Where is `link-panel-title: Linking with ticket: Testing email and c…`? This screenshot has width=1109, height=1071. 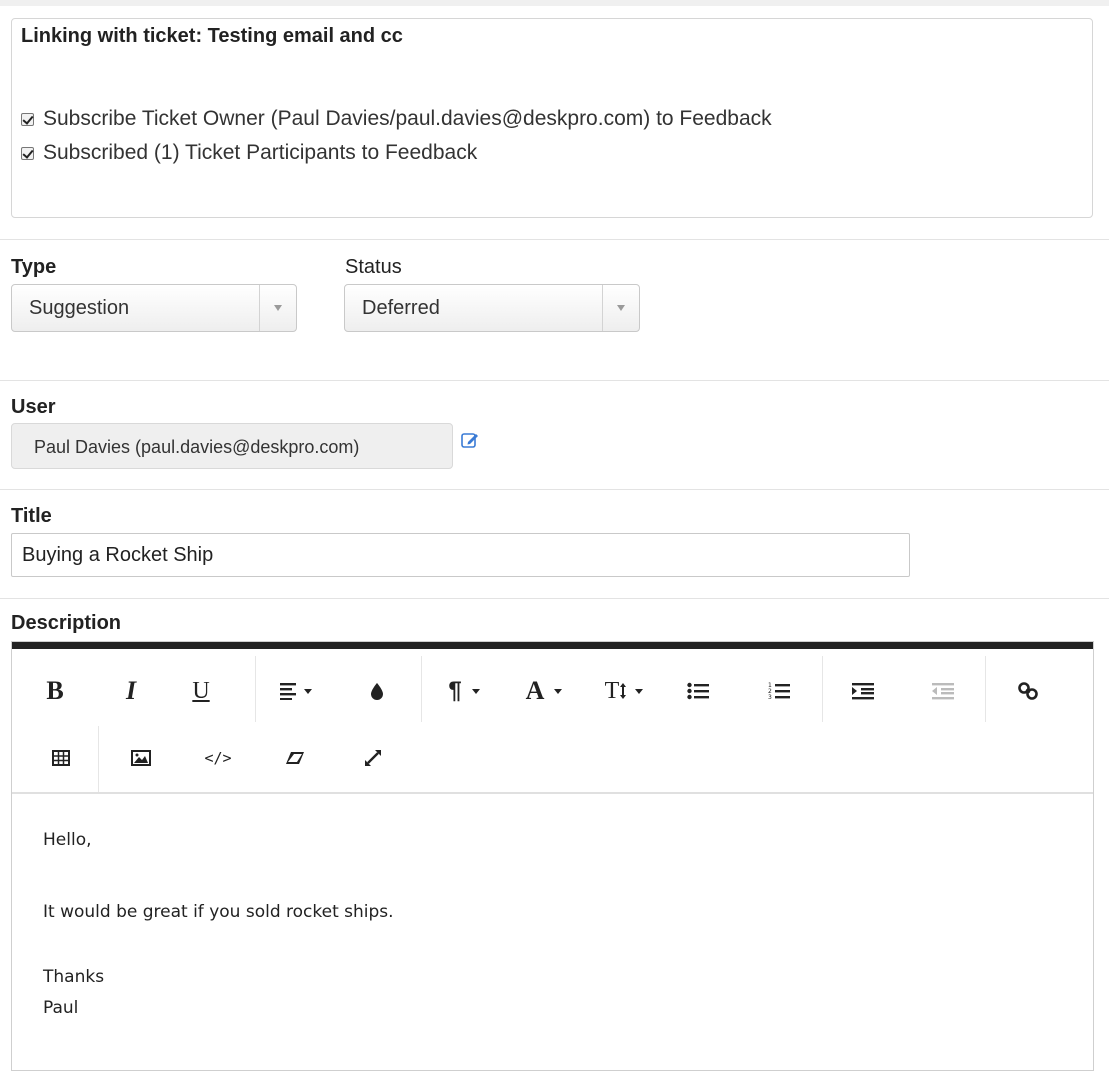
link-panel-title: Linking with ticket: Testing email and c… is located at coordinates (212, 36).